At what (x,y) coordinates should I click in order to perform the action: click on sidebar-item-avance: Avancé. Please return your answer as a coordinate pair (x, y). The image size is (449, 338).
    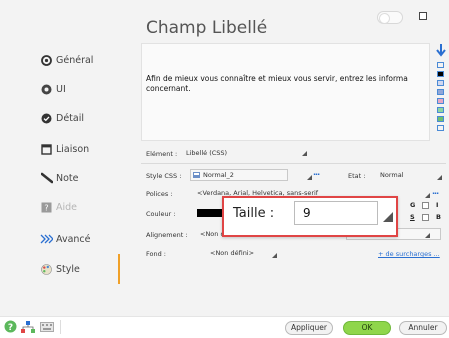
    Looking at the image, I should click on (61, 239).